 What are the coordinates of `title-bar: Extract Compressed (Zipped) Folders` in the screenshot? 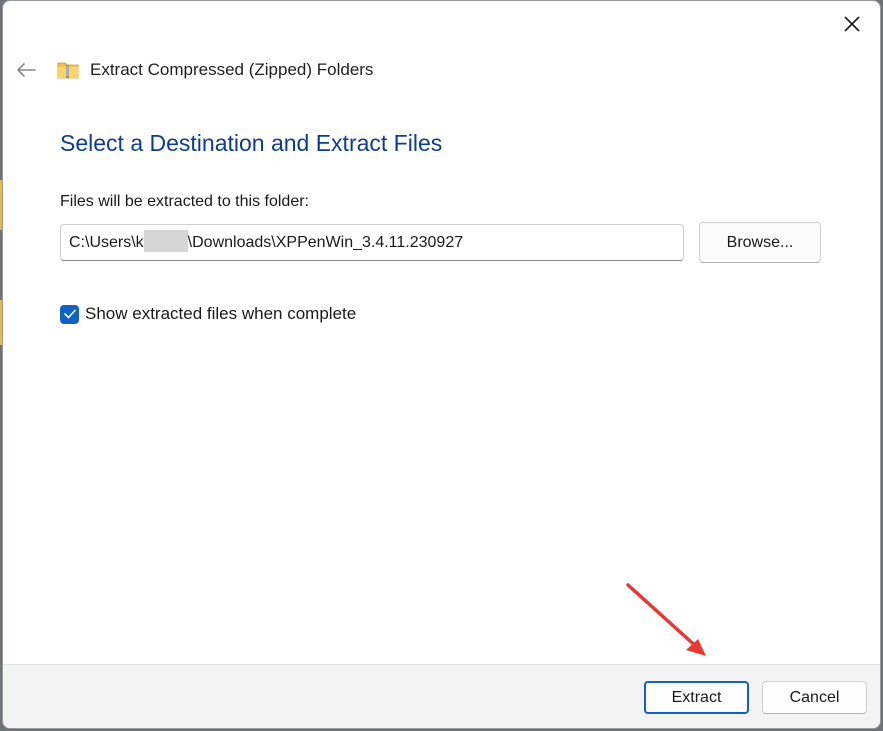 It's located at (215, 70).